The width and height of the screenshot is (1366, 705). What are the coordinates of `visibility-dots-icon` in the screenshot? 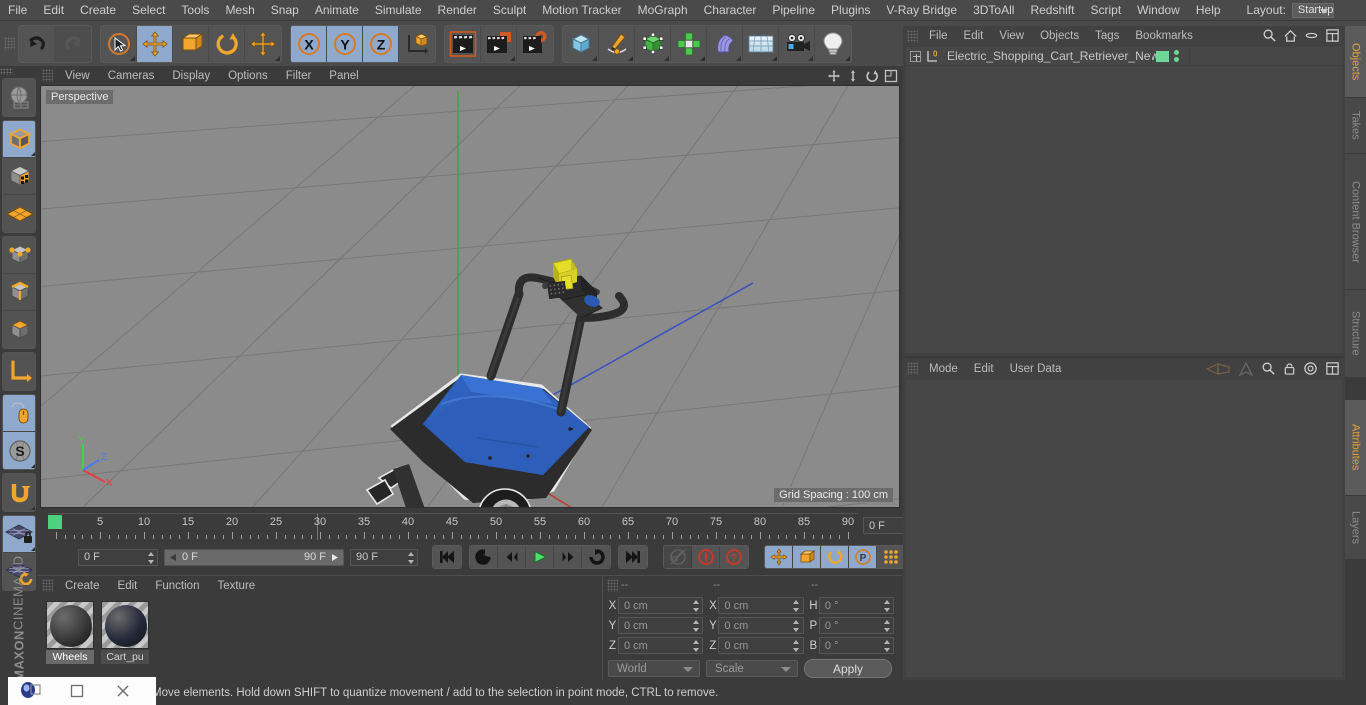 It's located at (1176, 56).